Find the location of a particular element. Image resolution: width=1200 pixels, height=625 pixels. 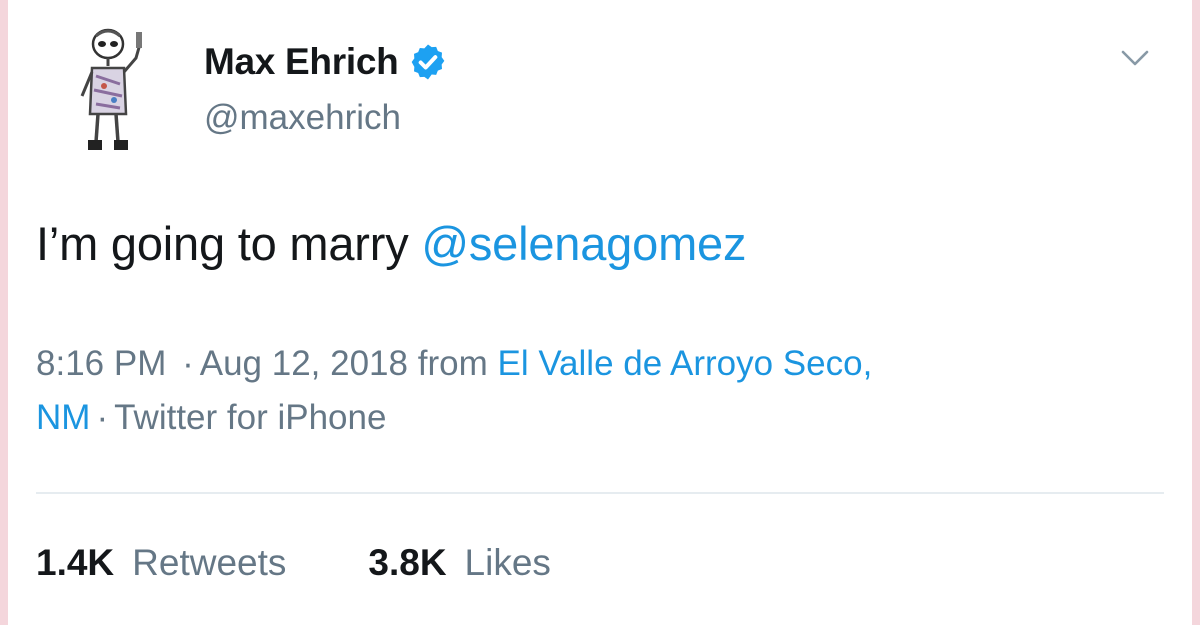

location-link-state: NM is located at coordinates (63, 417).